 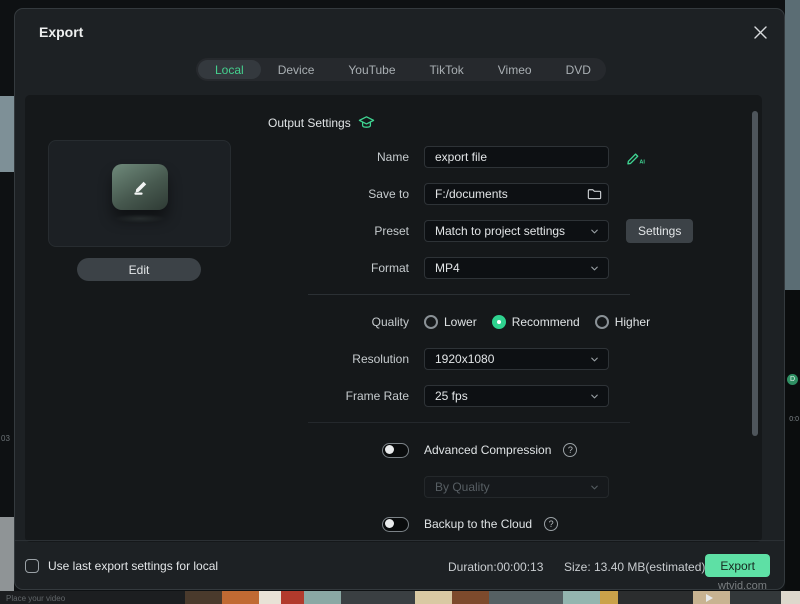 I want to click on background-badge: D, so click(x=792, y=379).